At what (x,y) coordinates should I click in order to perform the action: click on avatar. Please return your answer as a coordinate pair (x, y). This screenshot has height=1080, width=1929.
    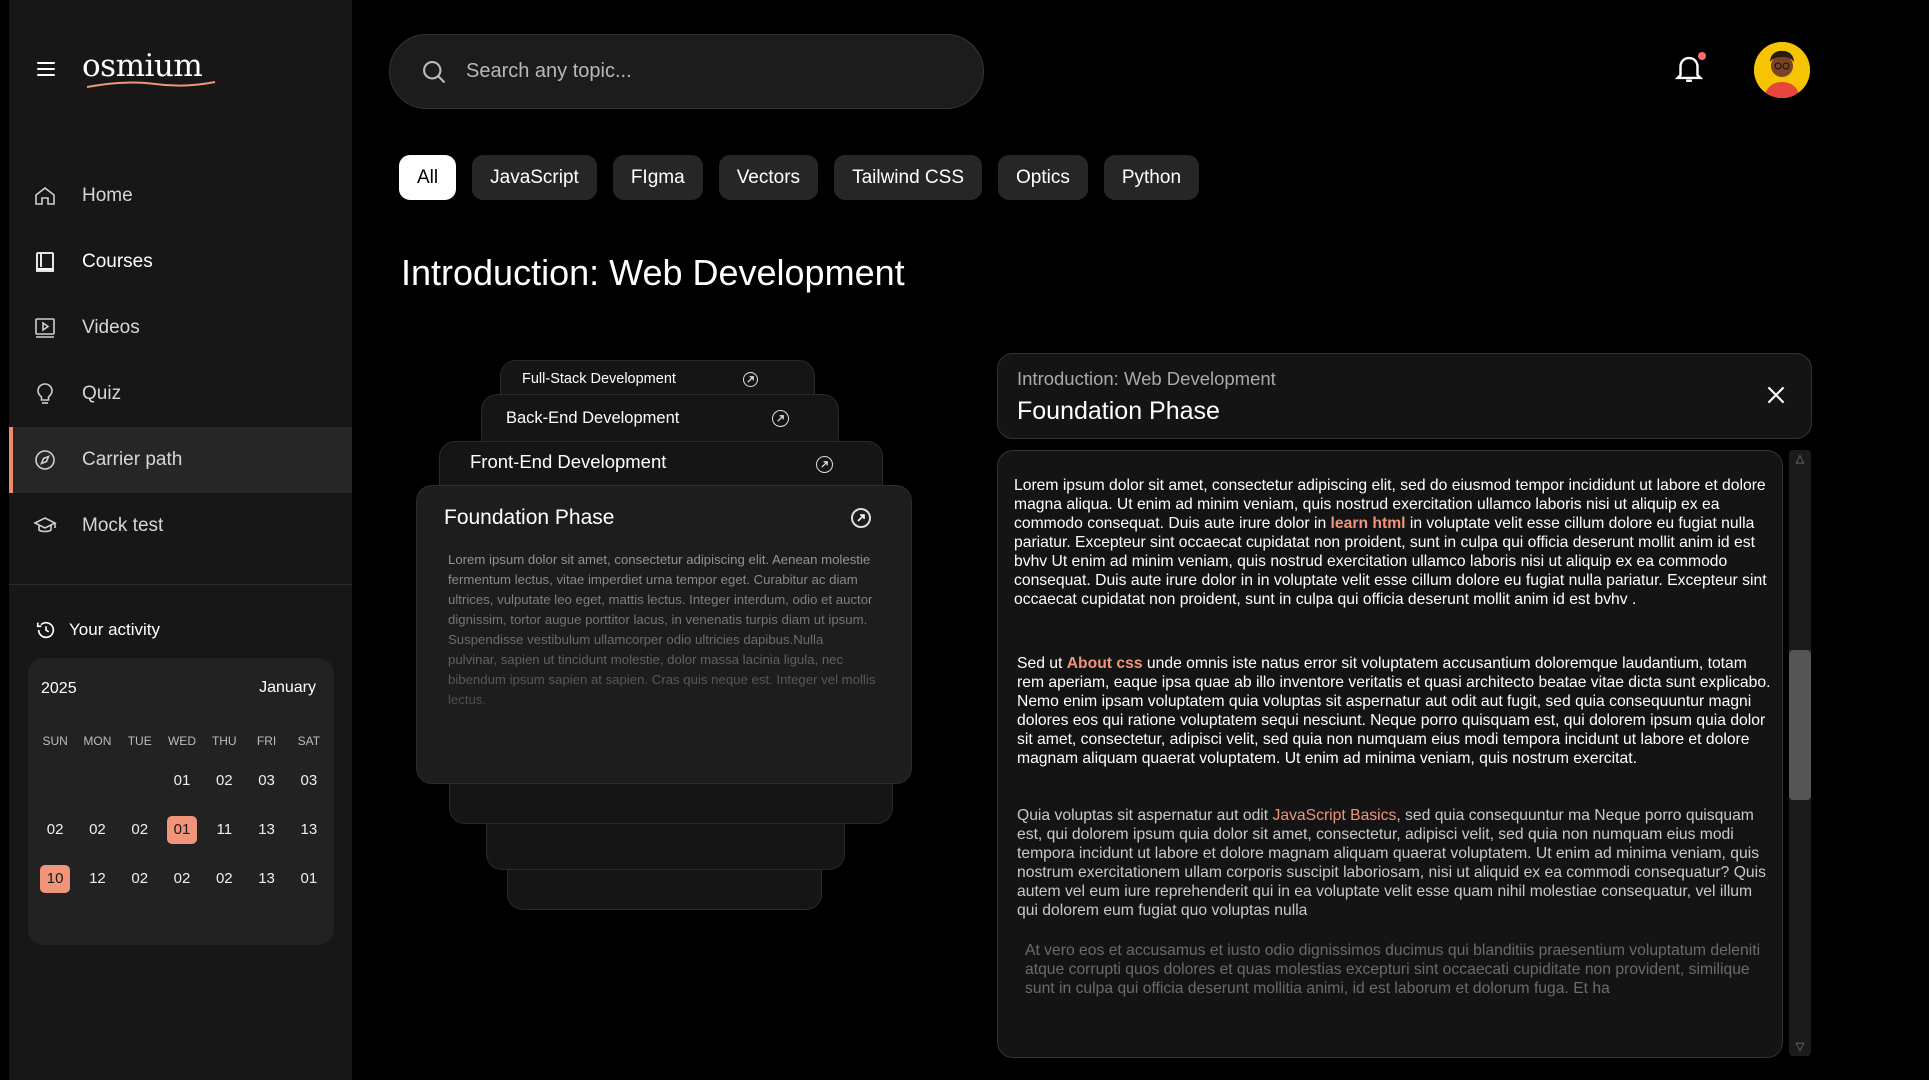
    Looking at the image, I should click on (1782, 70).